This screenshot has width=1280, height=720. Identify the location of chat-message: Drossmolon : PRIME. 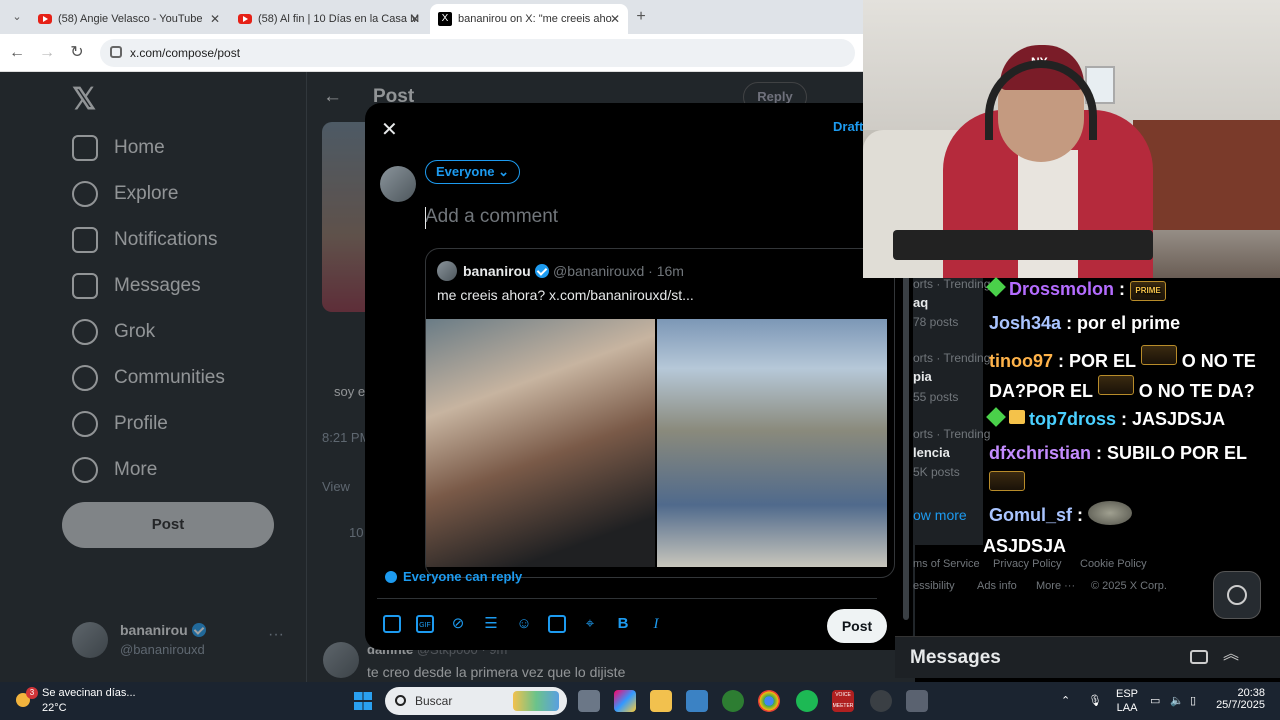
(1076, 289).